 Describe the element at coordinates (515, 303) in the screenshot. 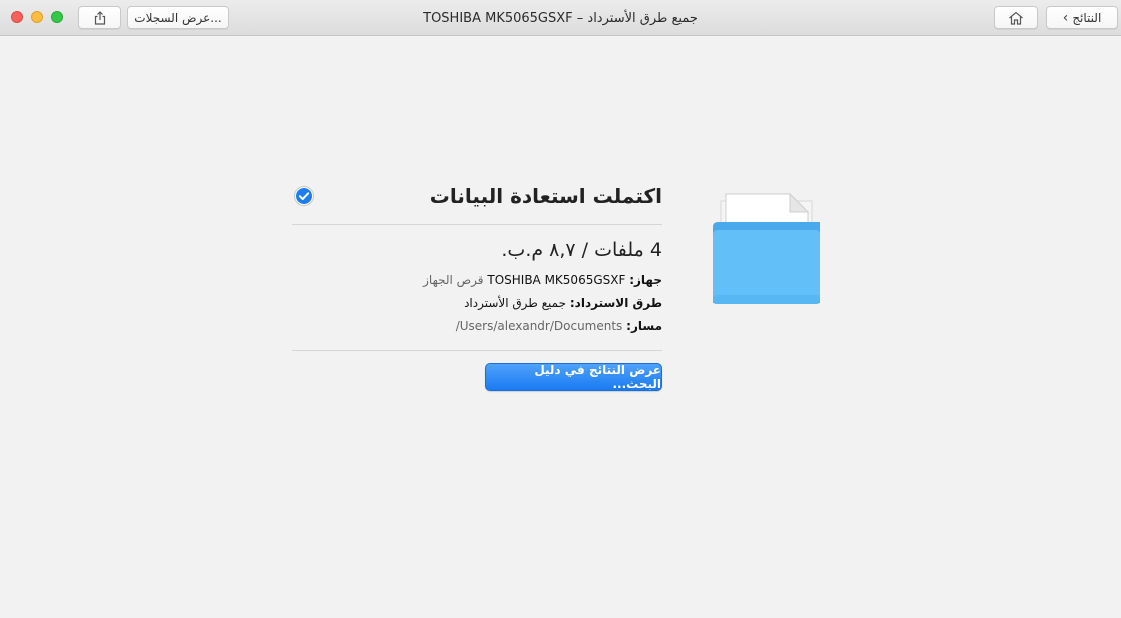

I see `method-value: جميع طرق الأسترداد` at that location.